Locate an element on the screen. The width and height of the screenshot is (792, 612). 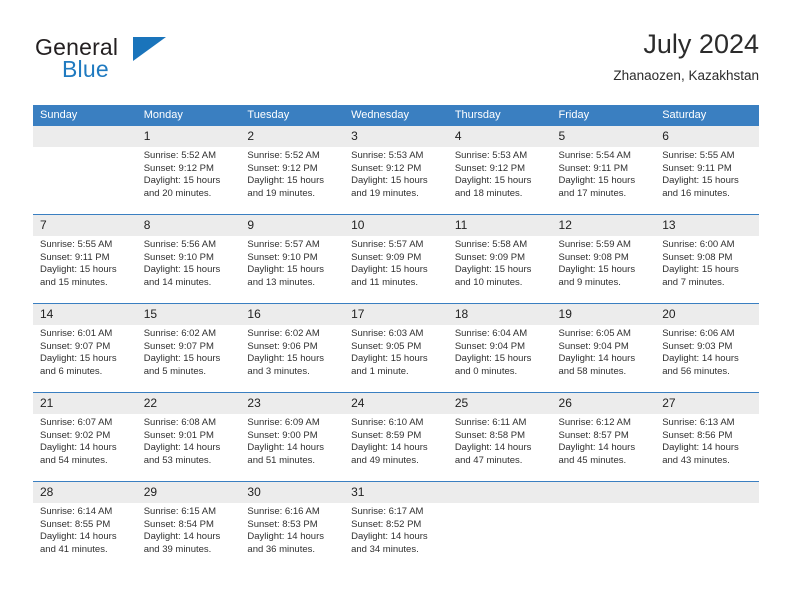
daylight-text-line2: and 15 minutes. is located at coordinates (74, 282).